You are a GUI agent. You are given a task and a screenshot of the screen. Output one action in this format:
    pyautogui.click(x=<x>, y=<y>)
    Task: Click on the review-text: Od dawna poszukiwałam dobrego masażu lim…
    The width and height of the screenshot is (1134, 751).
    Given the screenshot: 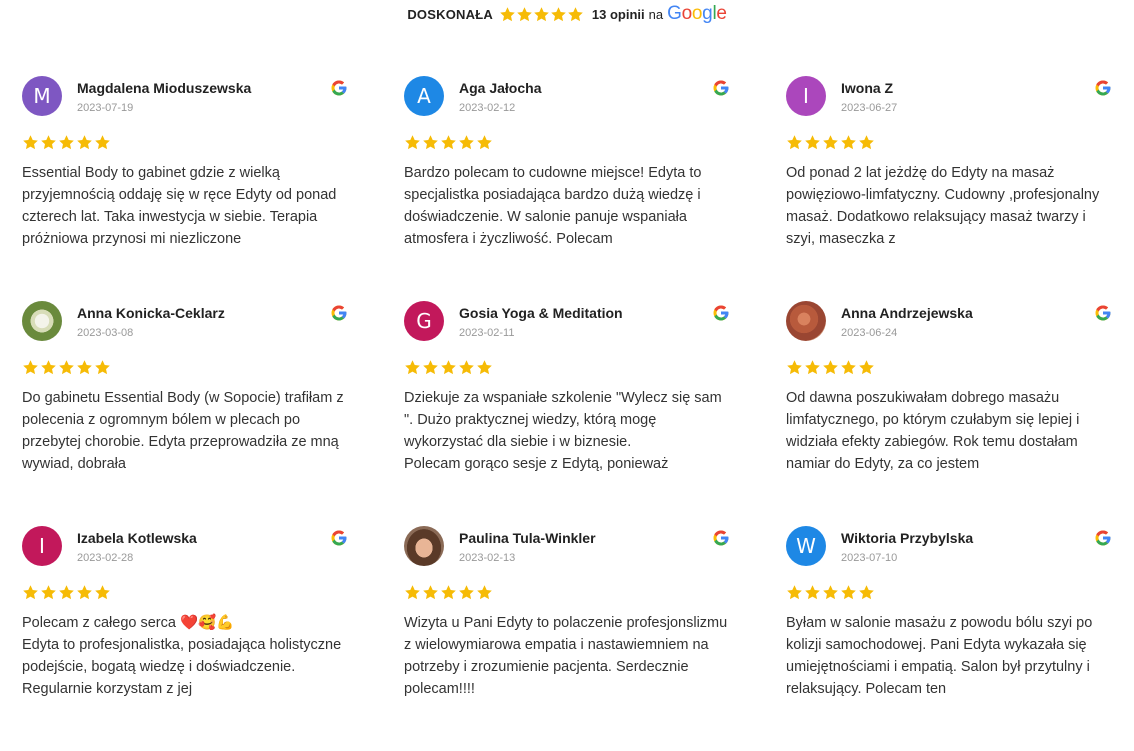 What is the action you would take?
    pyautogui.click(x=933, y=431)
    